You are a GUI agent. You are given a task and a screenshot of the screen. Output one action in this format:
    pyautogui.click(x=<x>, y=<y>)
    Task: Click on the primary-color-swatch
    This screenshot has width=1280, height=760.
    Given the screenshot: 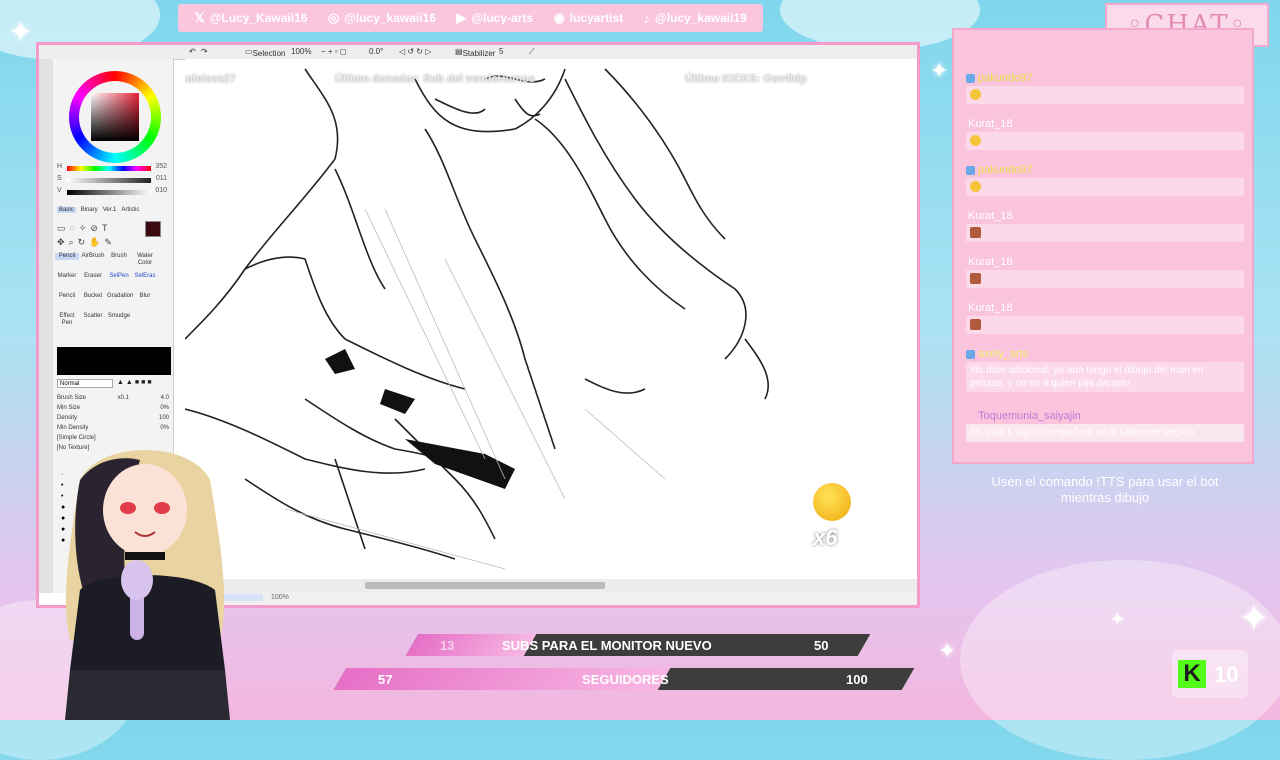 What is the action you would take?
    pyautogui.click(x=153, y=229)
    